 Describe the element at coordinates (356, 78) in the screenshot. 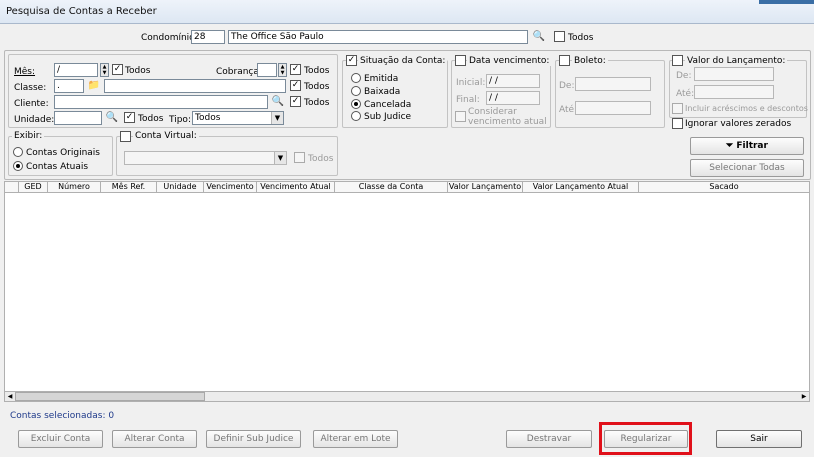

I see `situacao-radio-emitida` at that location.